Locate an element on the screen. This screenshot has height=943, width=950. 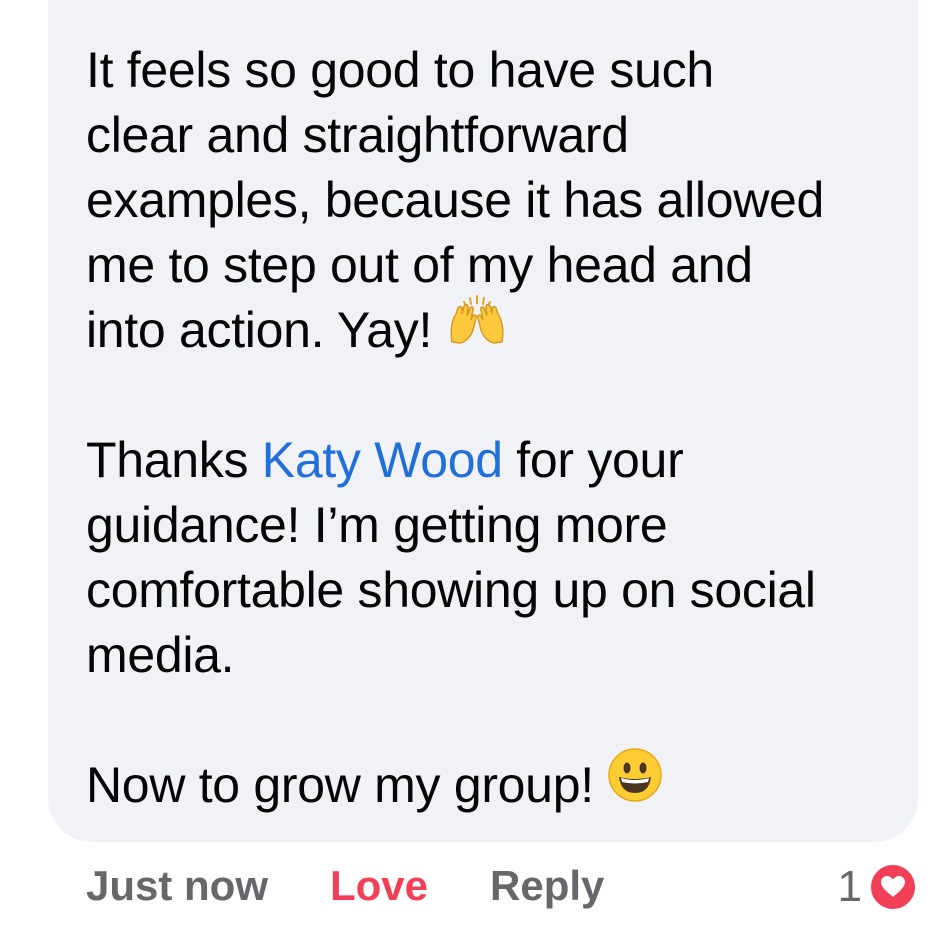
comment-line: examples, because it has allowed is located at coordinates (455, 200).